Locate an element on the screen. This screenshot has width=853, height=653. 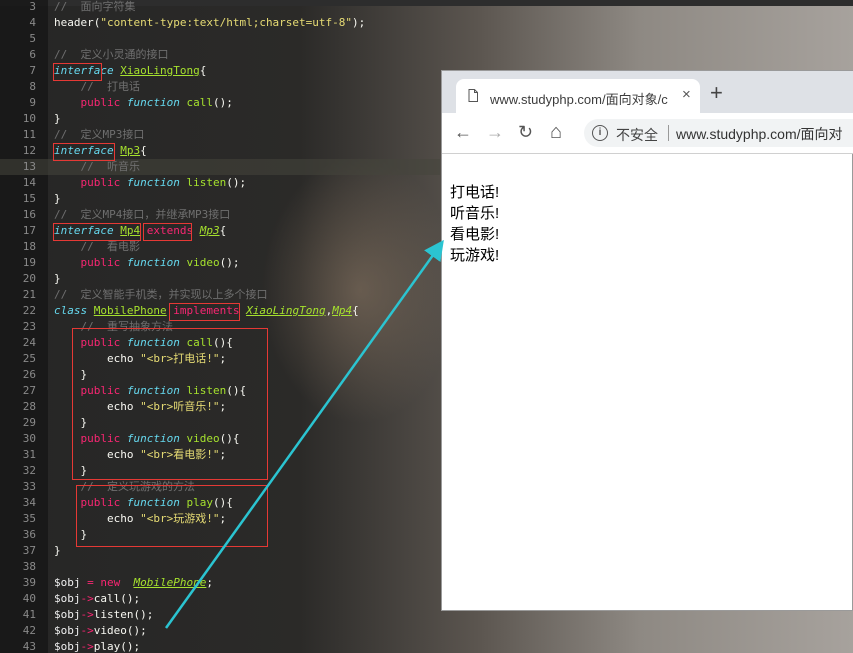
code-text: // 定义小灵通的接口 is located at coordinates (111, 55).